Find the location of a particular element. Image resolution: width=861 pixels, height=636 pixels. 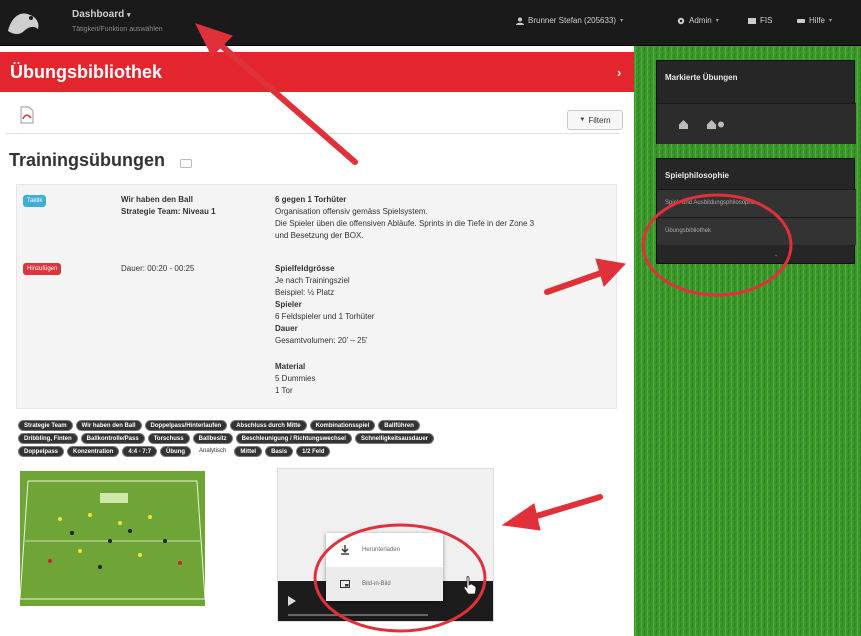

user-menu: Brunner Stefan (205633) ▾ is located at coordinates (569, 20).